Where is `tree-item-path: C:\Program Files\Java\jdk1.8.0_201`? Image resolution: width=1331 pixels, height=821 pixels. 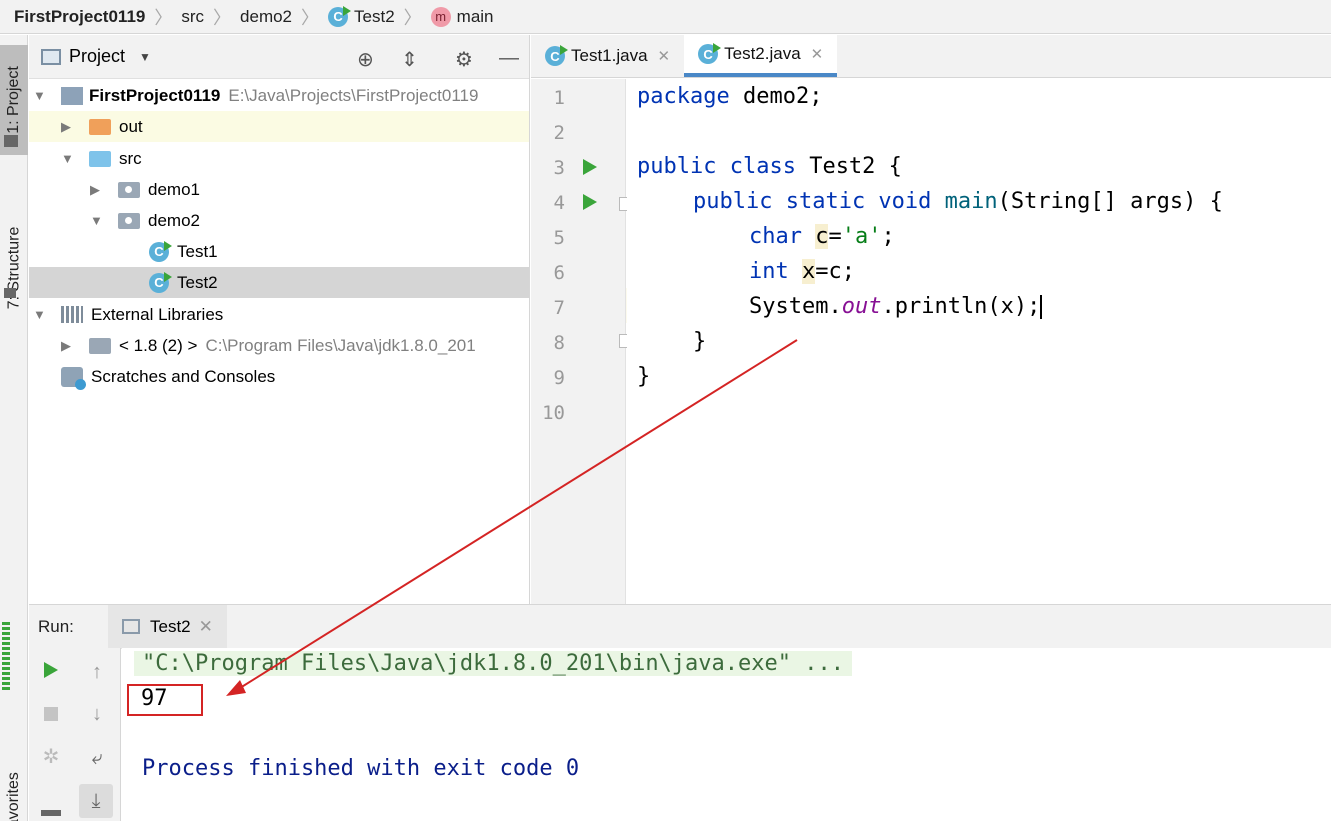
tree-item-path: C:\Program Files\Java\jdk1.8.0_201 is located at coordinates (340, 345).